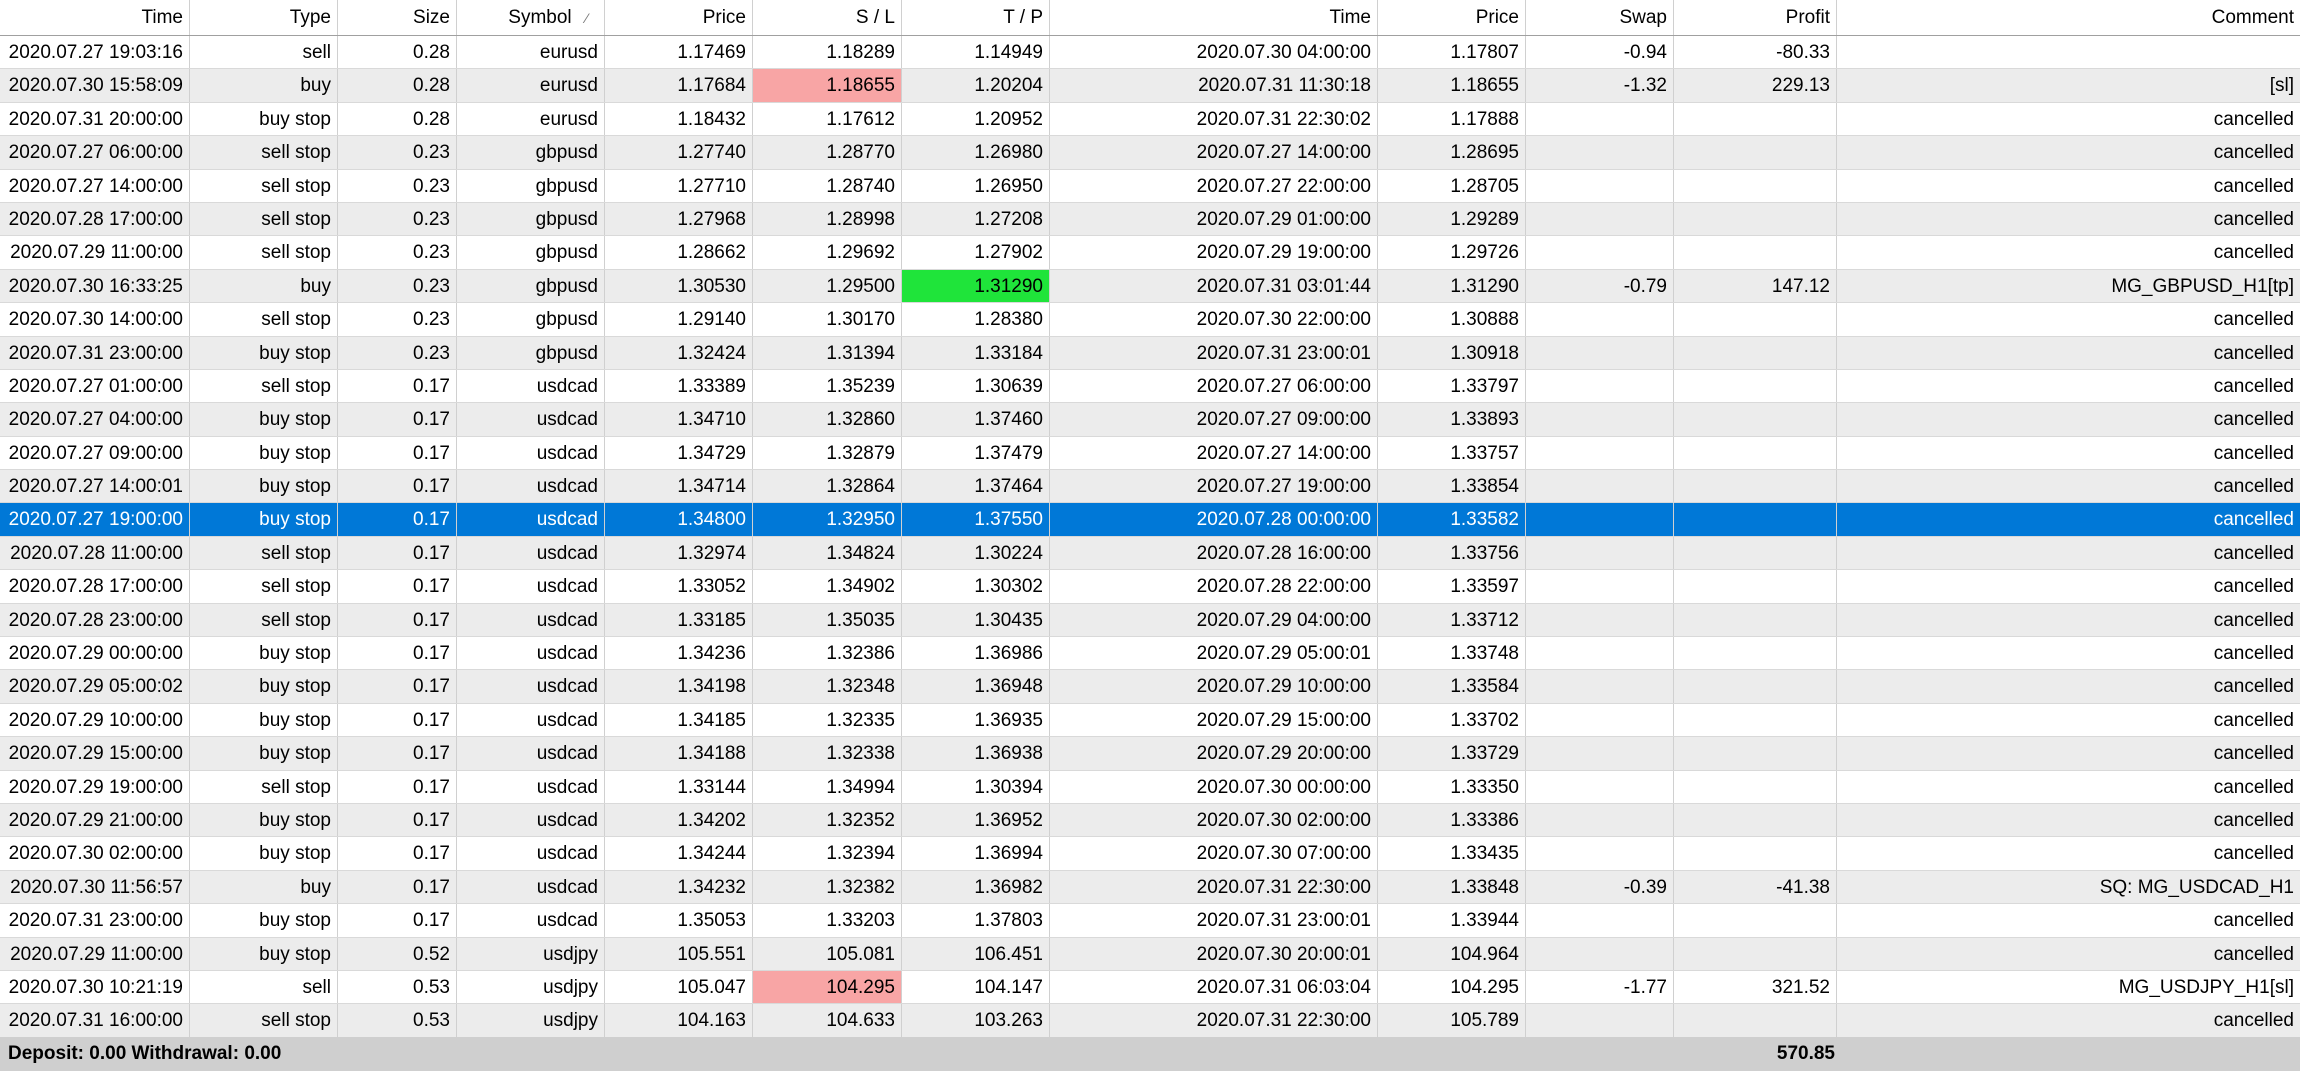 This screenshot has height=1071, width=2300. I want to click on cell-sl: 1.35239, so click(827, 386).